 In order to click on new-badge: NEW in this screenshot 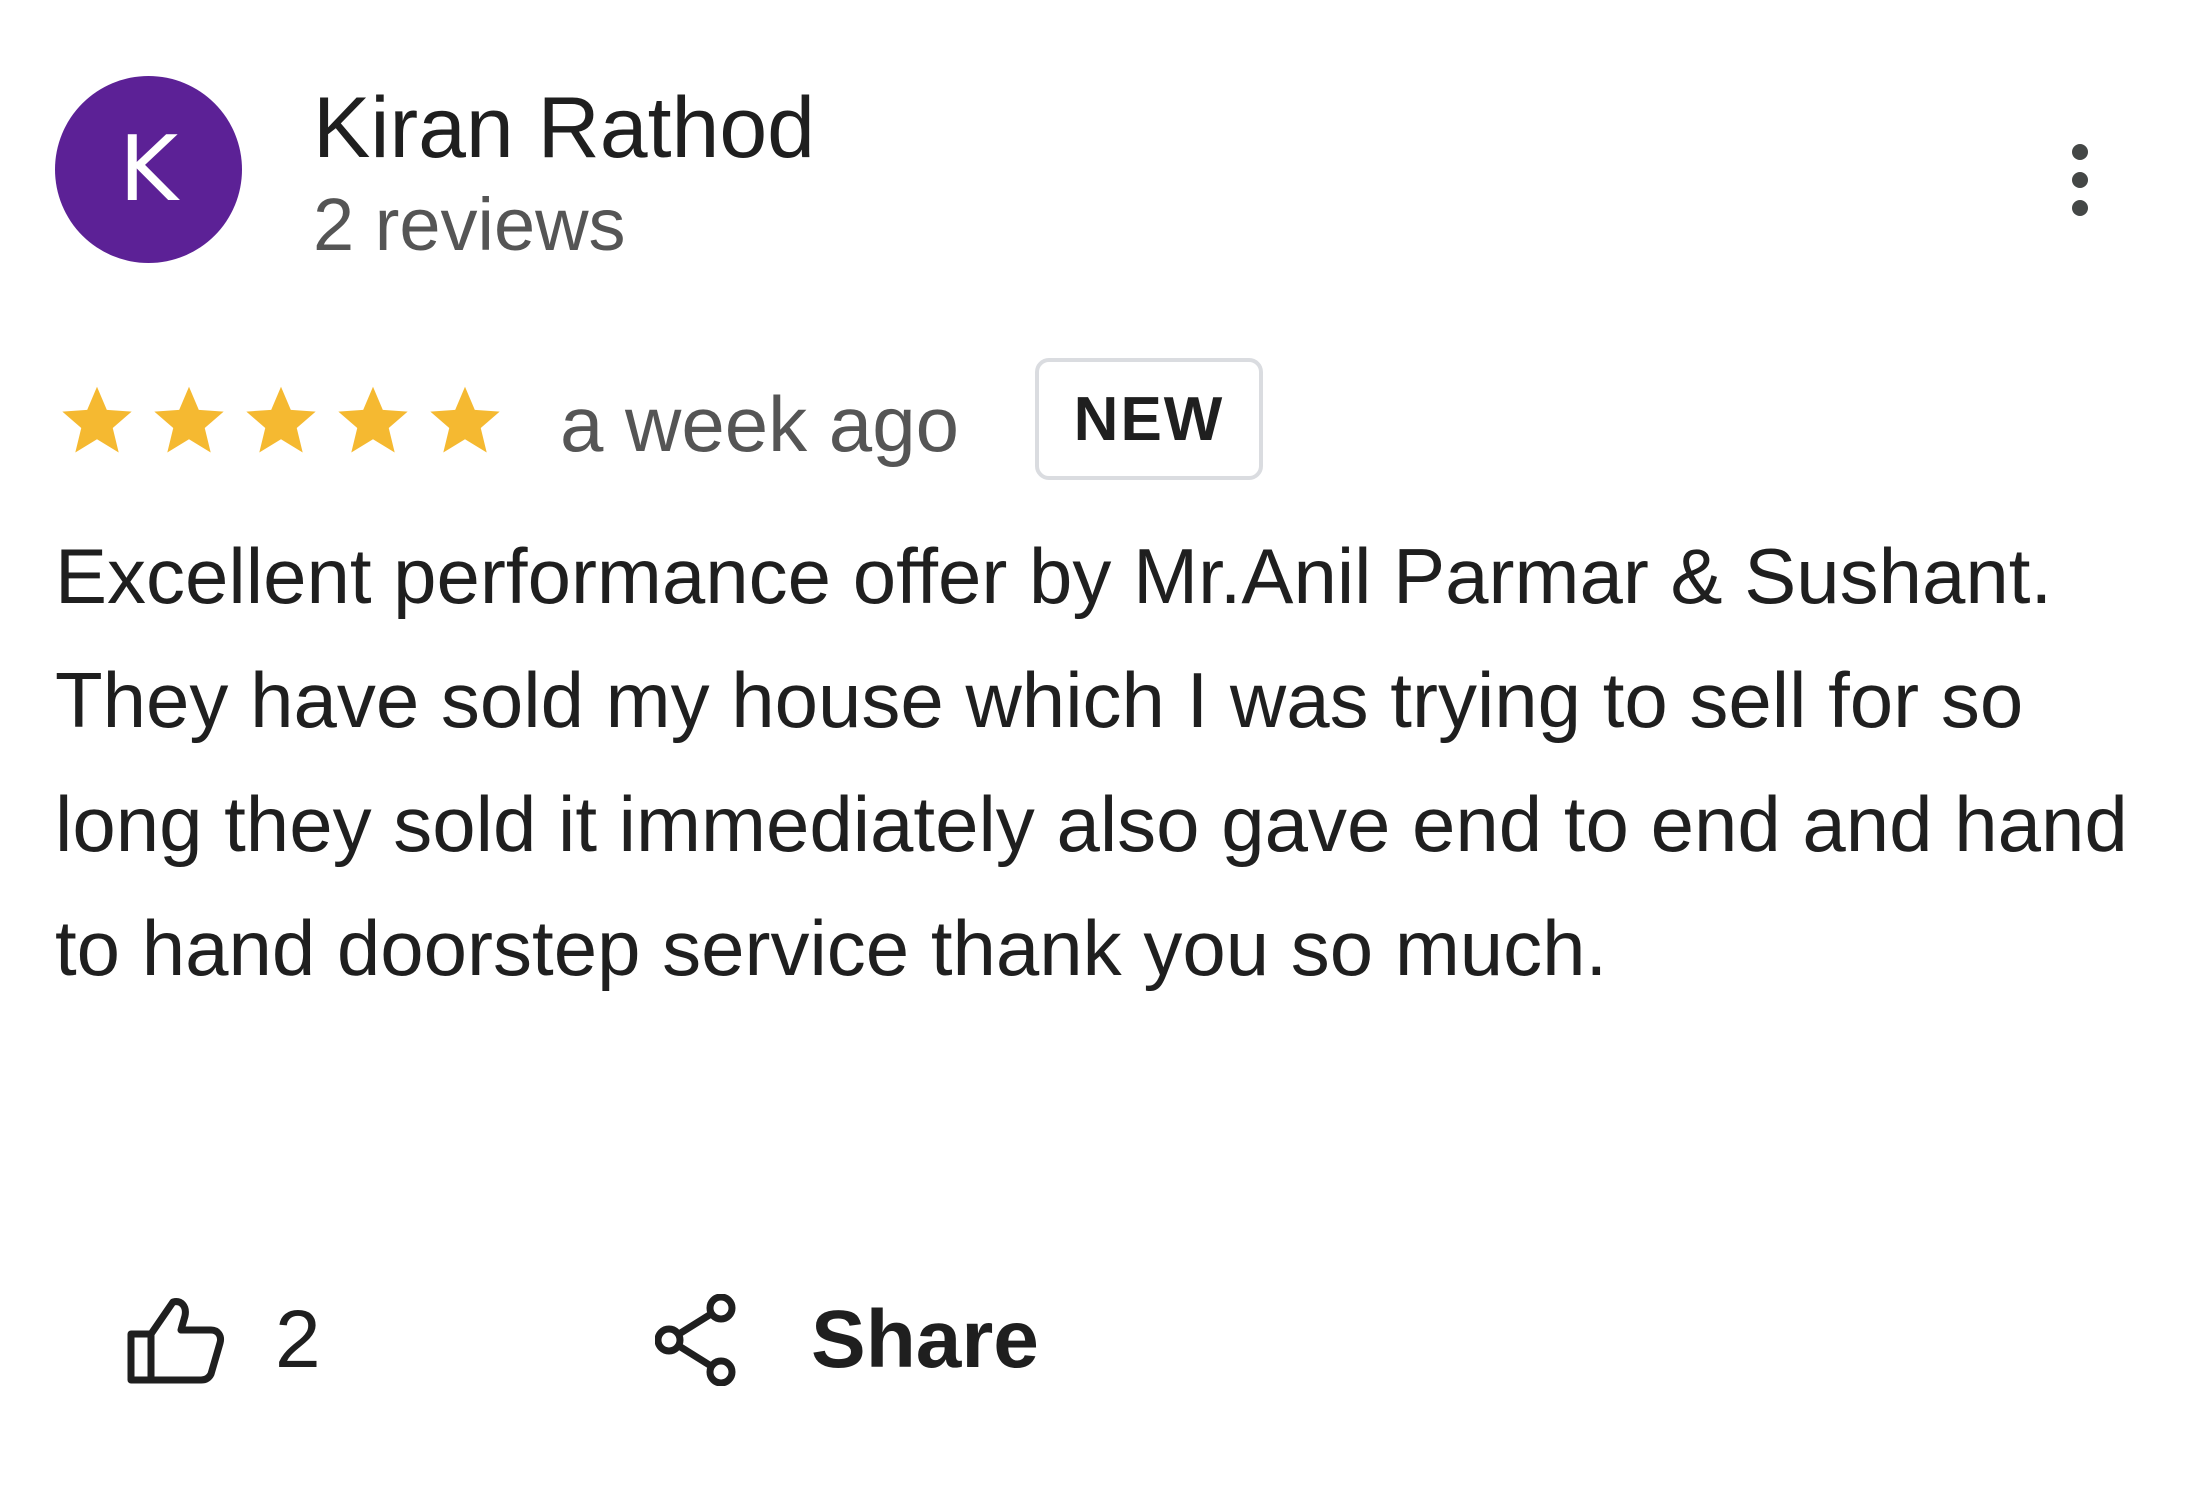, I will do `click(1149, 419)`.